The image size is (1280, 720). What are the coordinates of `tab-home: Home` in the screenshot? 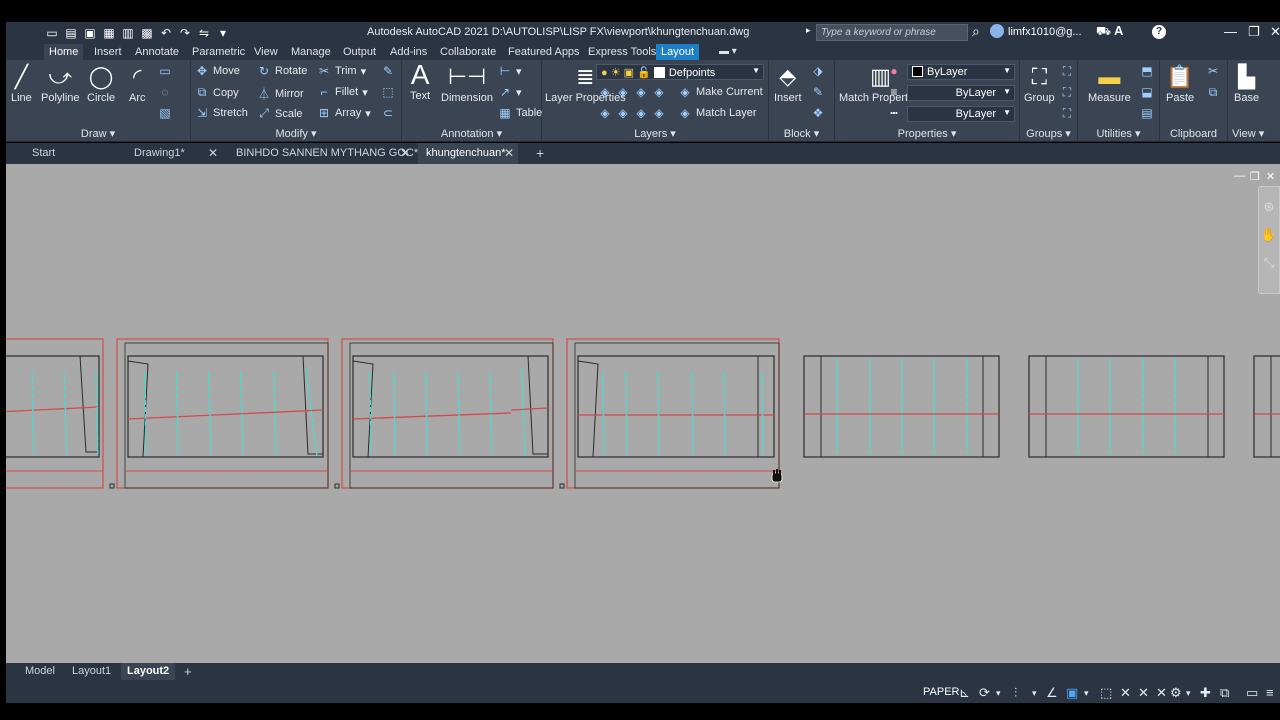 It's located at (64, 52).